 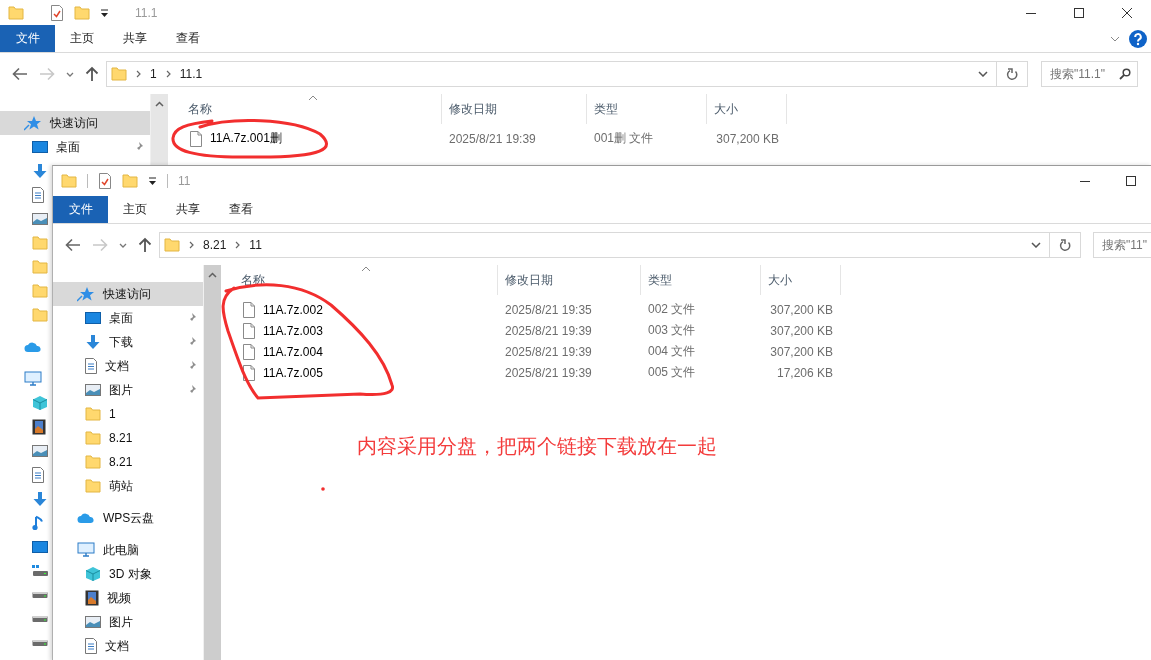 What do you see at coordinates (184, 181) in the screenshot?
I see `window-title: 11` at bounding box center [184, 181].